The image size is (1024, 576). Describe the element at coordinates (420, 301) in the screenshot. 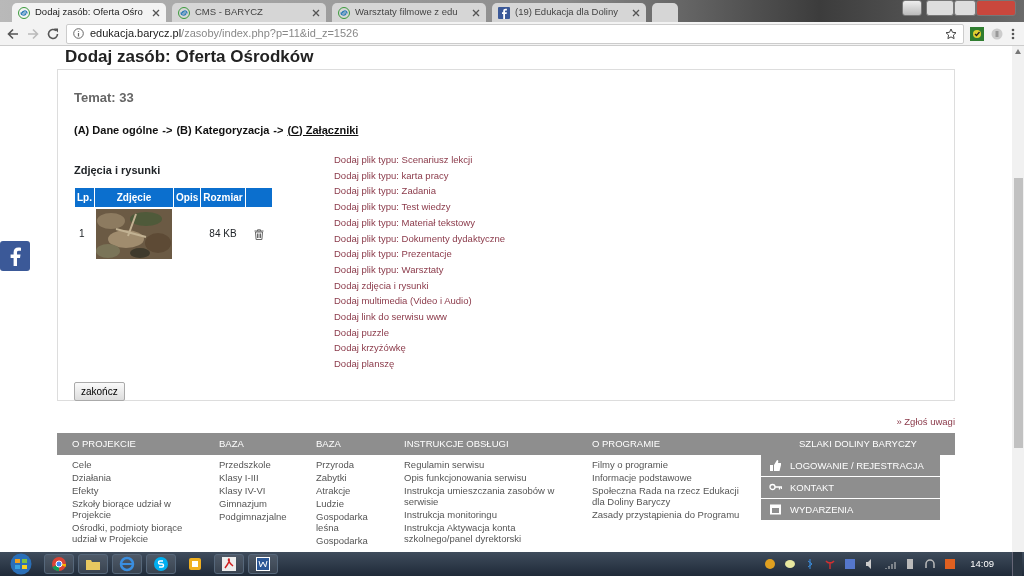

I see `add-link: Dodaj multimedia (Video i Audio)` at that location.